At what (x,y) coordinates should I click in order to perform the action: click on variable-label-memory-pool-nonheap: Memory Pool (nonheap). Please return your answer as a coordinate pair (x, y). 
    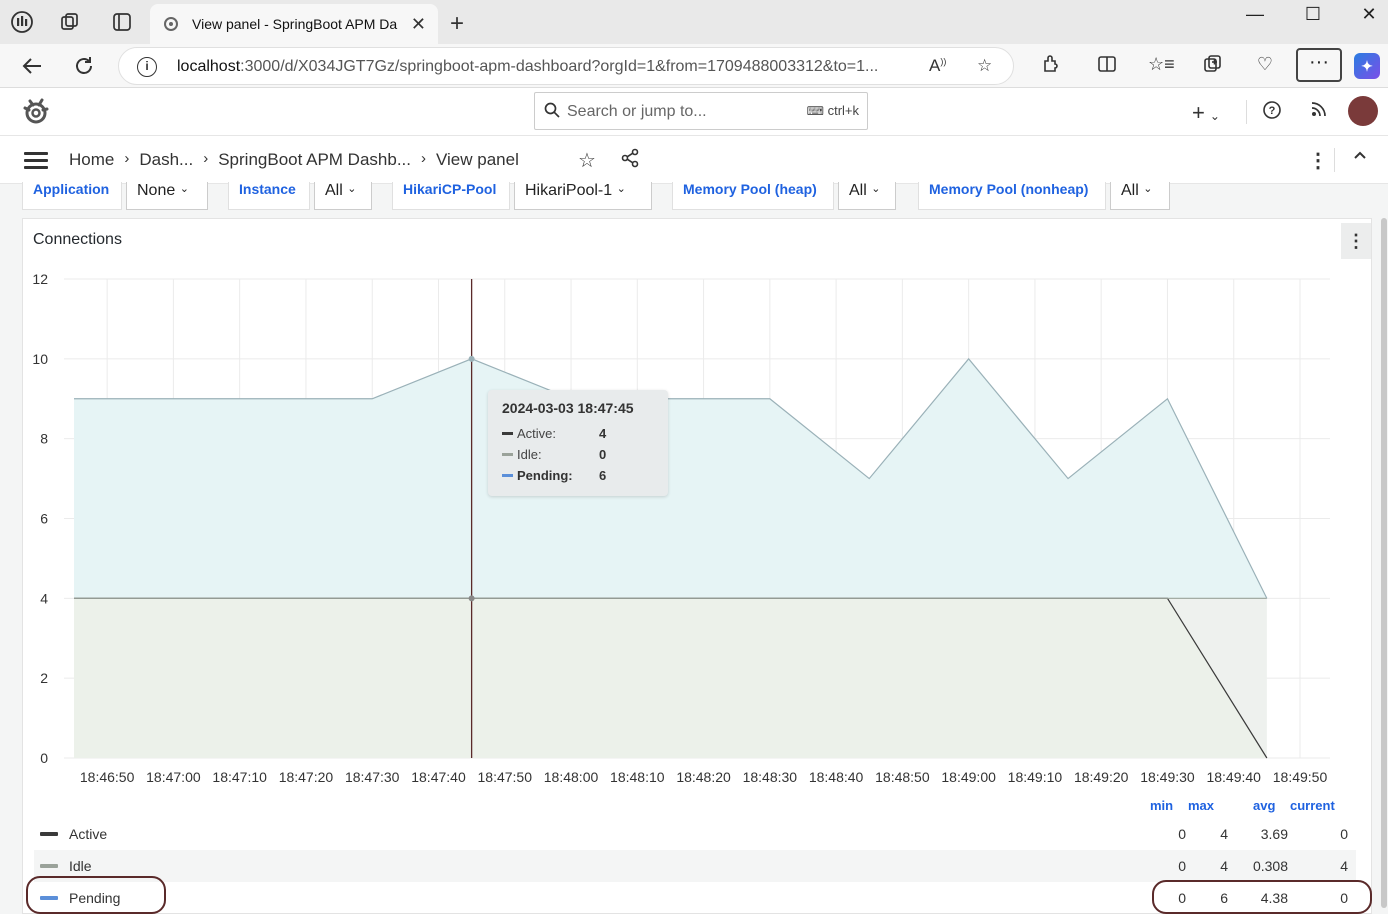
    Looking at the image, I should click on (1012, 196).